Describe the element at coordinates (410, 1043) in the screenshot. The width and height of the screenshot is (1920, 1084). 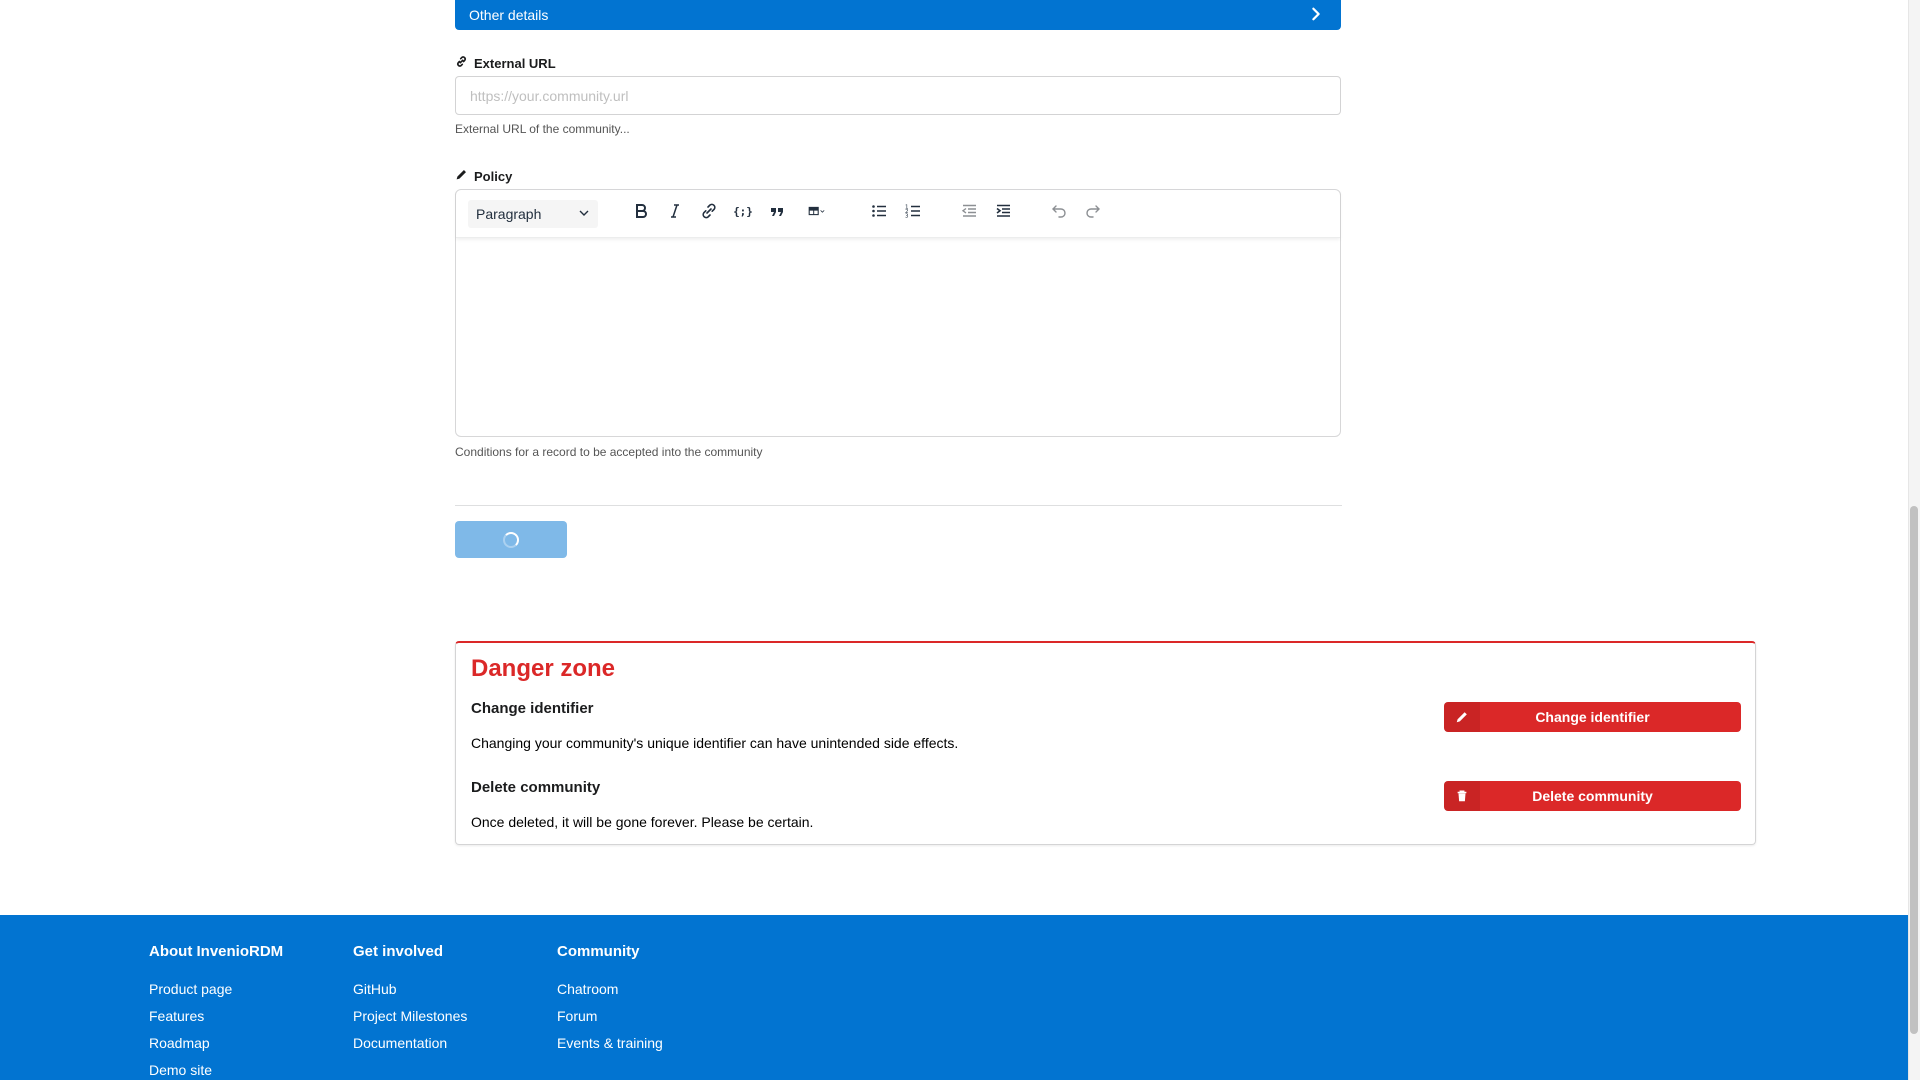
I see `footer-link-documentation: Documentation` at that location.